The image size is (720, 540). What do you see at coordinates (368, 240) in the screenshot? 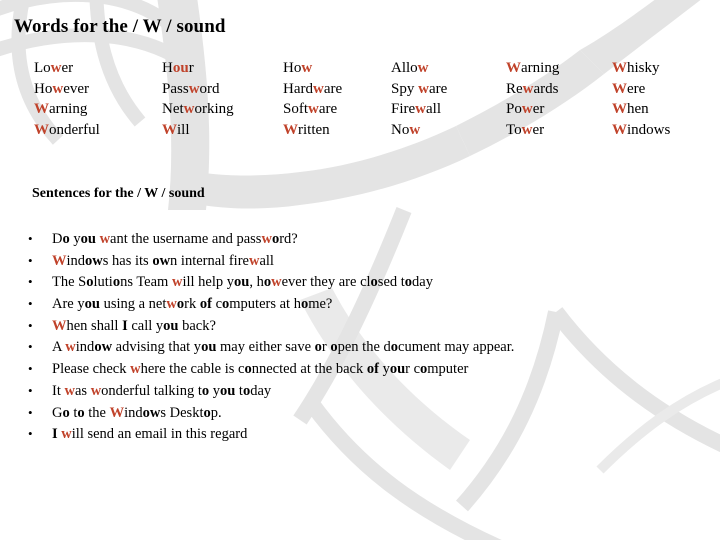
I see `list-item: • Do you want the username and password?` at bounding box center [368, 240].